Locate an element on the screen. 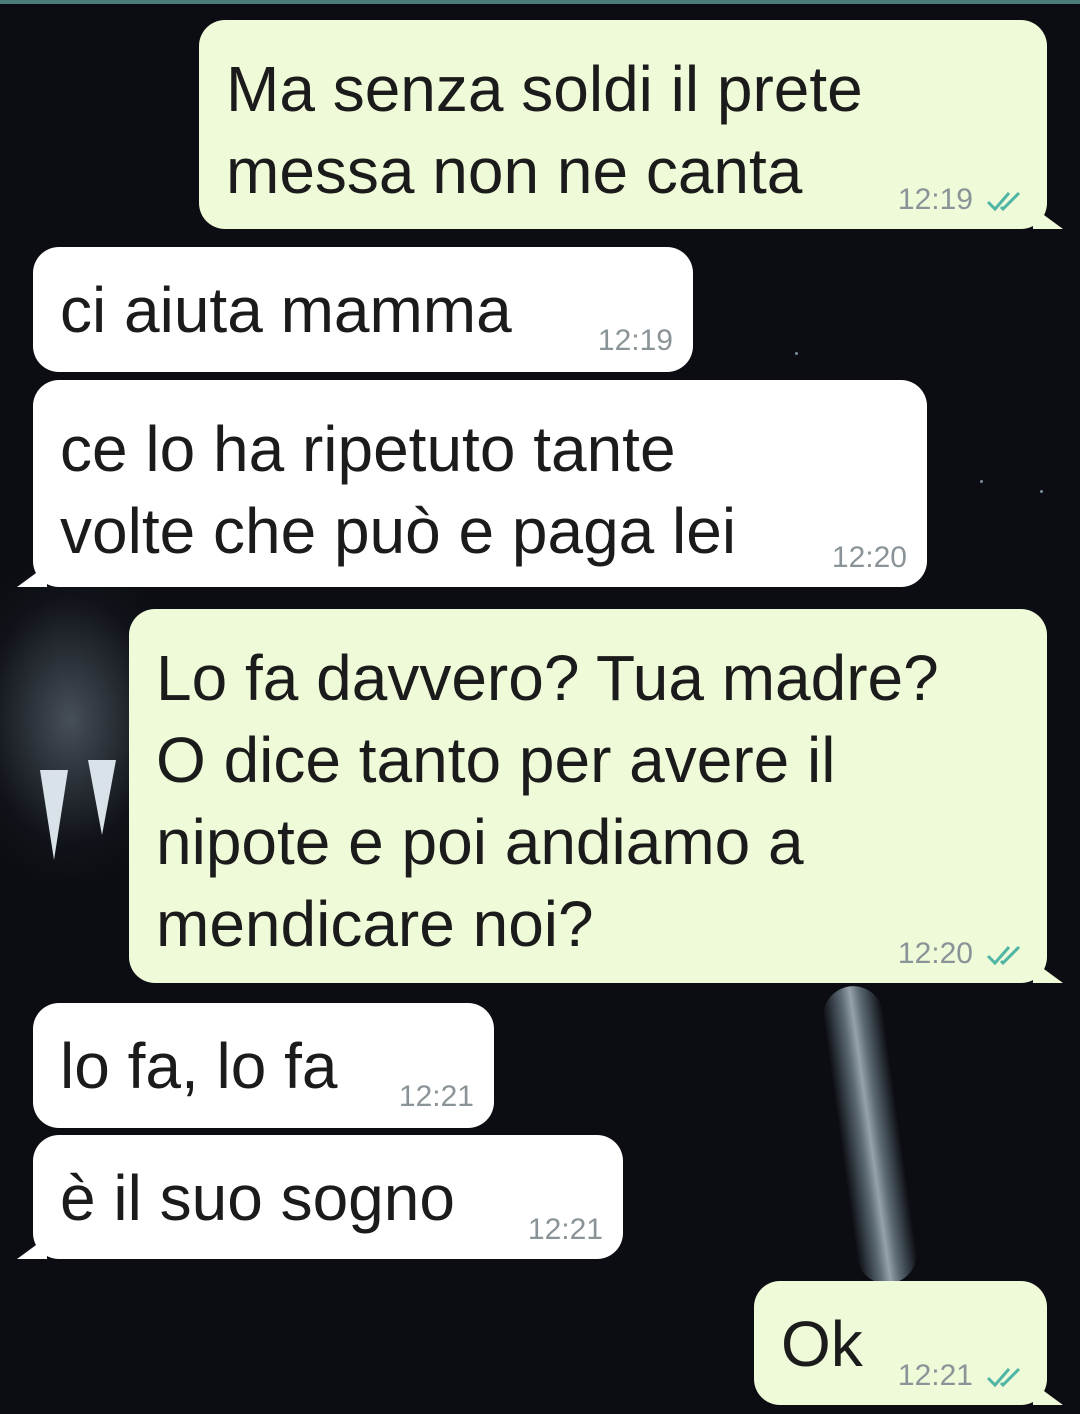 Image resolution: width=1080 pixels, height=1414 pixels. message-text: lo fa, lo fa is located at coordinates (199, 1066).